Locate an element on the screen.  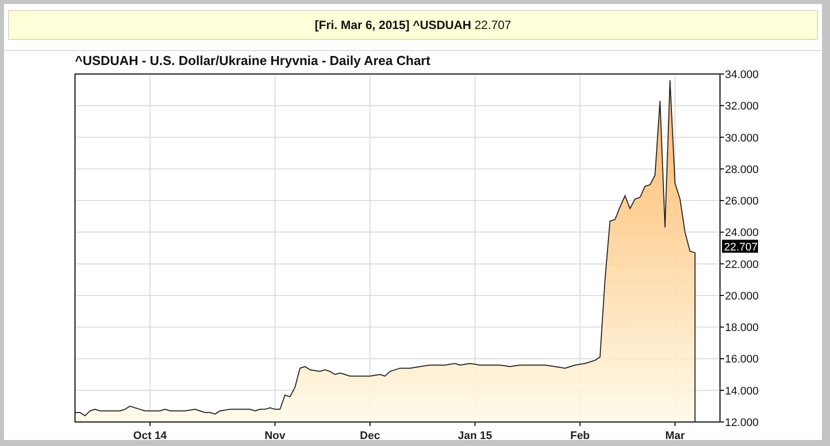
axis-label: 16.000 is located at coordinates (742, 360).